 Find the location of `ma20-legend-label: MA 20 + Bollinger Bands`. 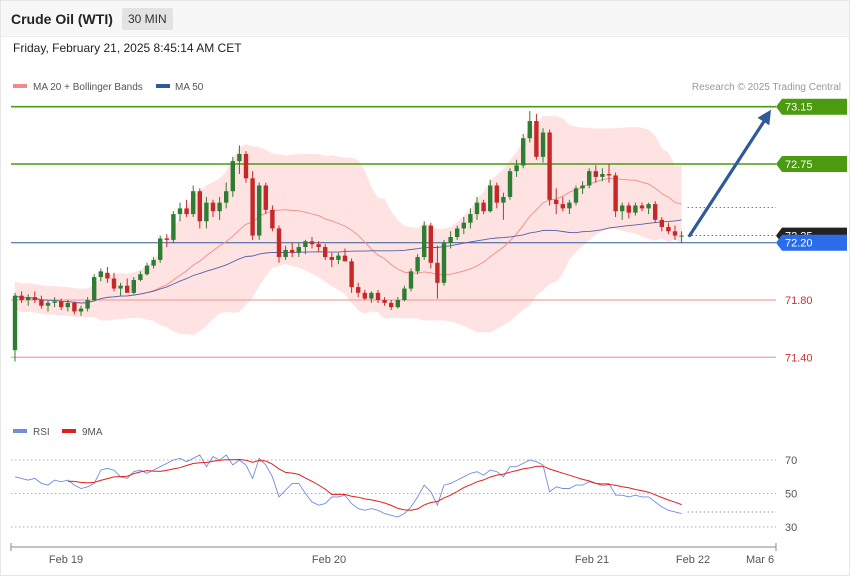

ma20-legend-label: MA 20 + Bollinger Bands is located at coordinates (88, 87).